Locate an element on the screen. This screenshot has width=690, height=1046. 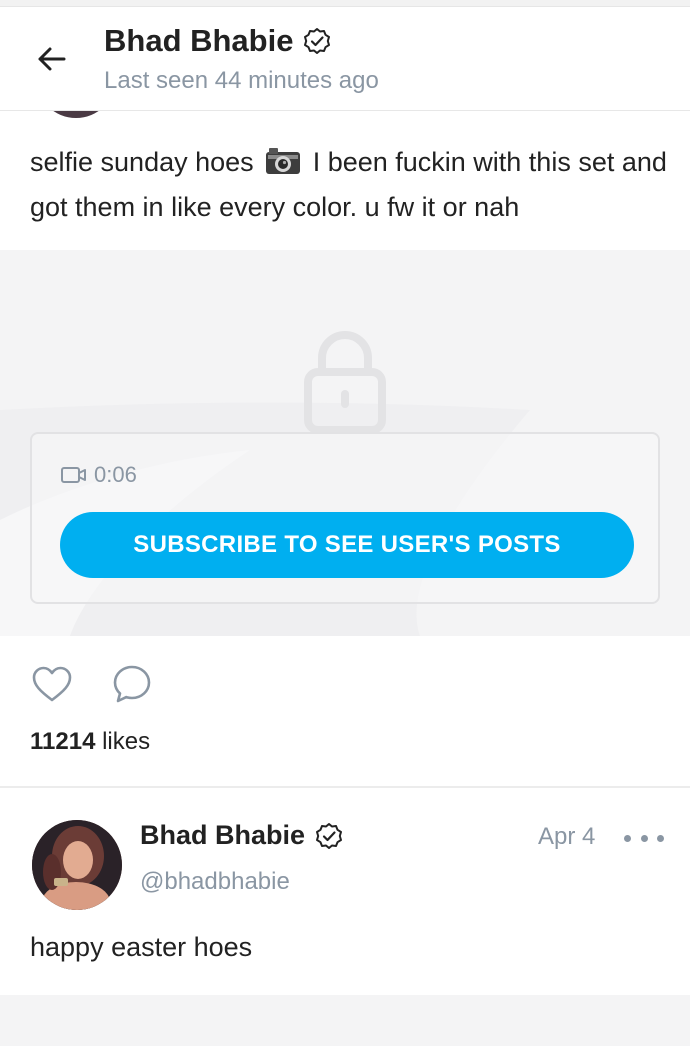
profile-name: Bhad Bhabie is located at coordinates (199, 40).